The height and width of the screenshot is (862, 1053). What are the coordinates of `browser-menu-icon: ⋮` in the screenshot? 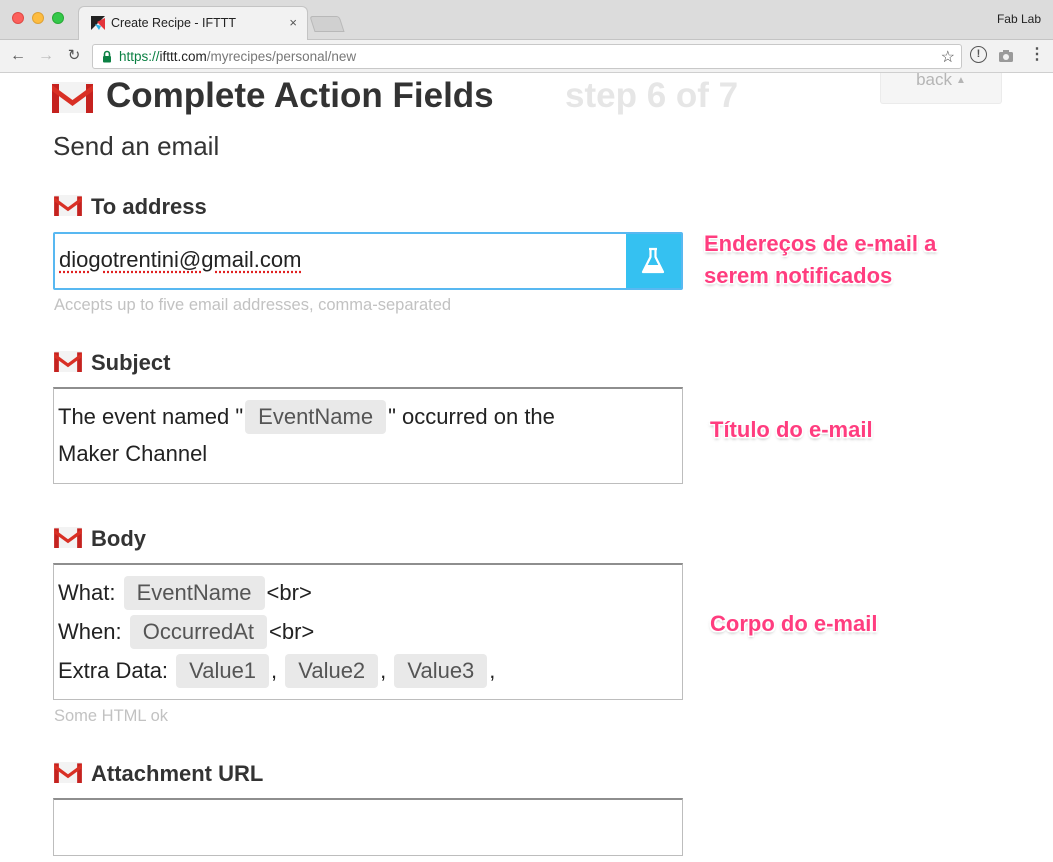 It's located at (1037, 54).